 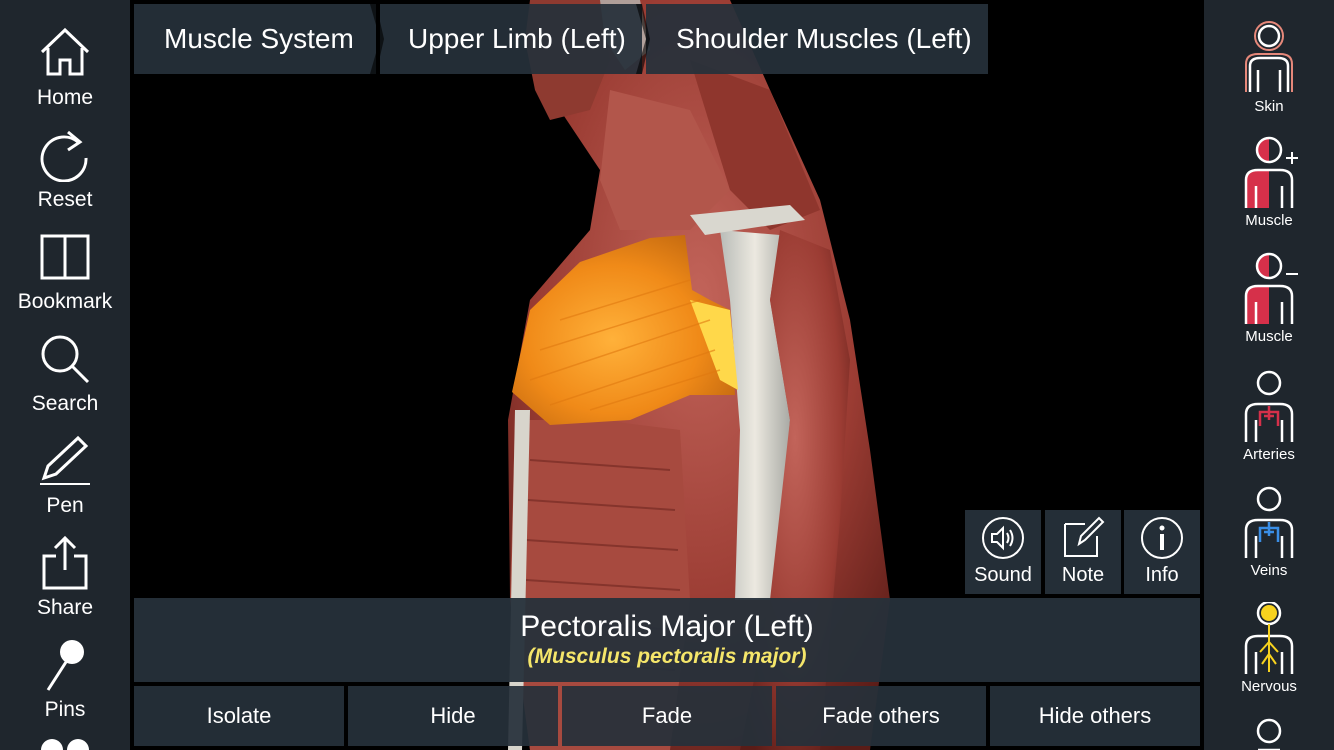 I want to click on skeleton-layer-icon, so click(x=1269, y=734).